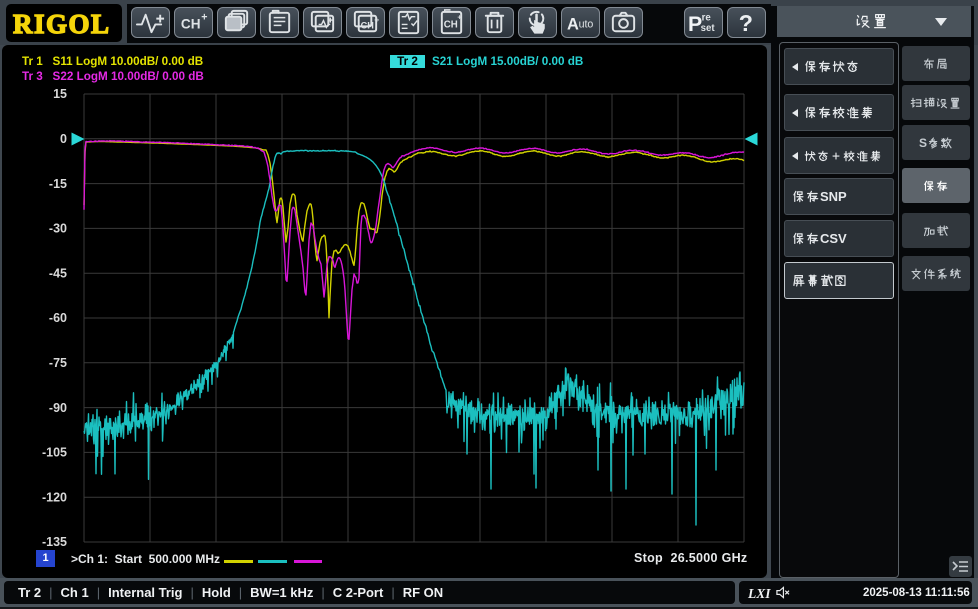  I want to click on svg-text: -15, so click(58, 184).